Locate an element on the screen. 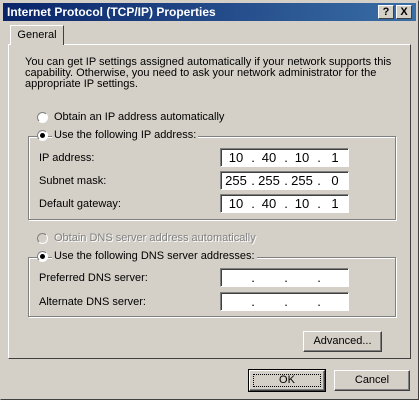 The height and width of the screenshot is (400, 419). help-icon: ? is located at coordinates (386, 12).